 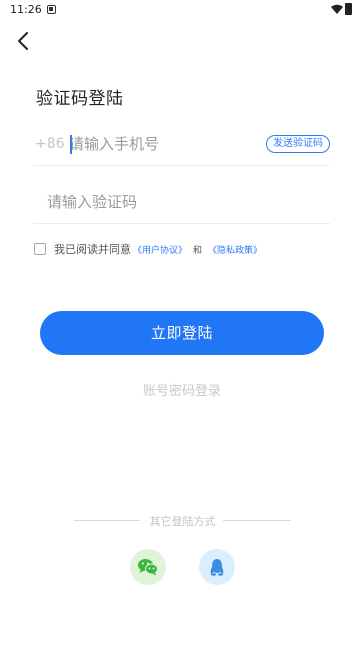 I want to click on status-bar: 11:26, so click(x=182, y=10).